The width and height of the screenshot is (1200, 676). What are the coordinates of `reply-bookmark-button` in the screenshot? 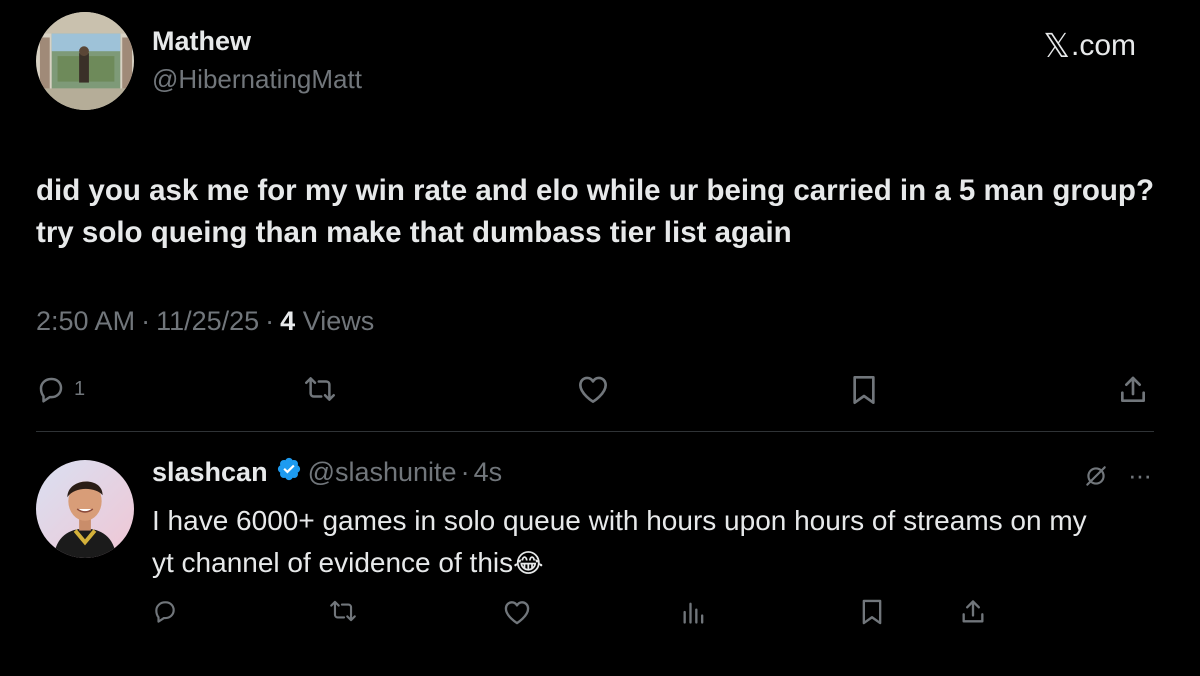 It's located at (872, 612).